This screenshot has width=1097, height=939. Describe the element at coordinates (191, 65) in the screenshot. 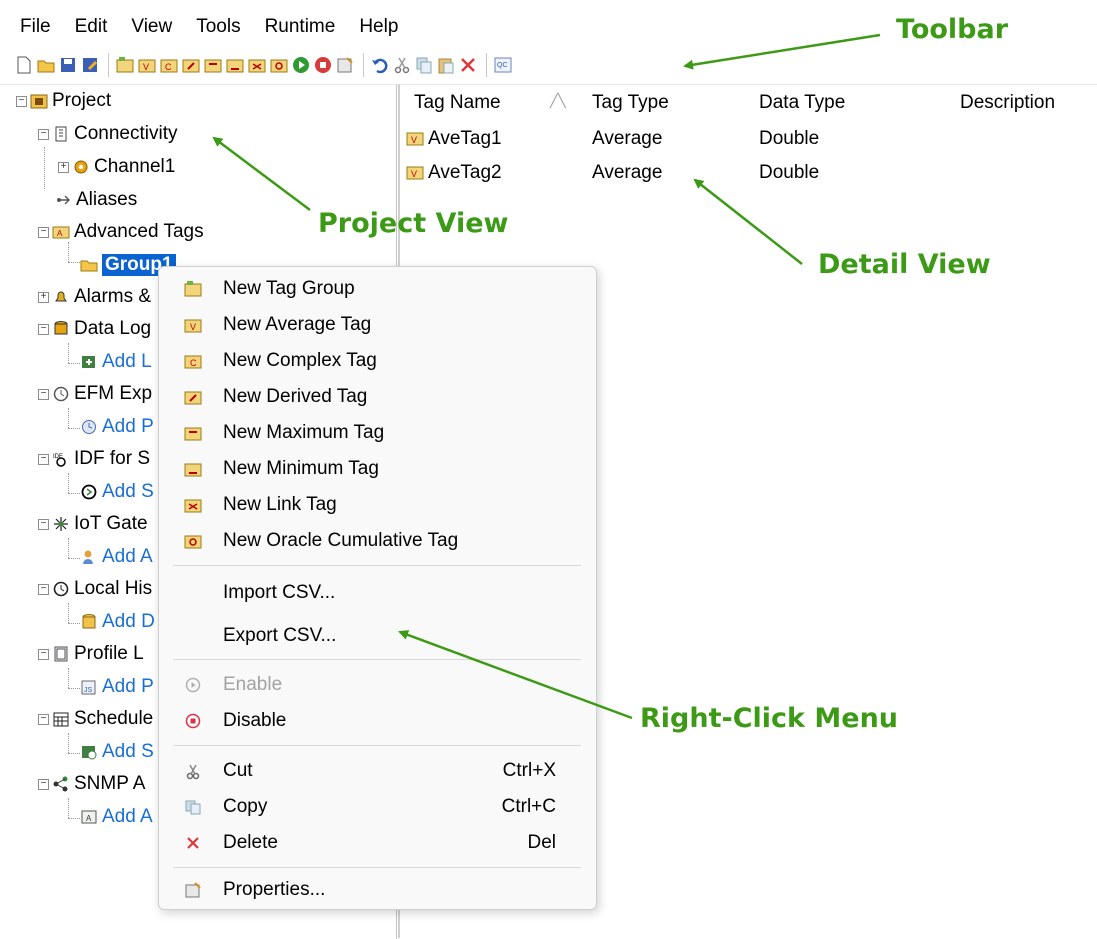

I see `new-derived-tag-icon` at that location.